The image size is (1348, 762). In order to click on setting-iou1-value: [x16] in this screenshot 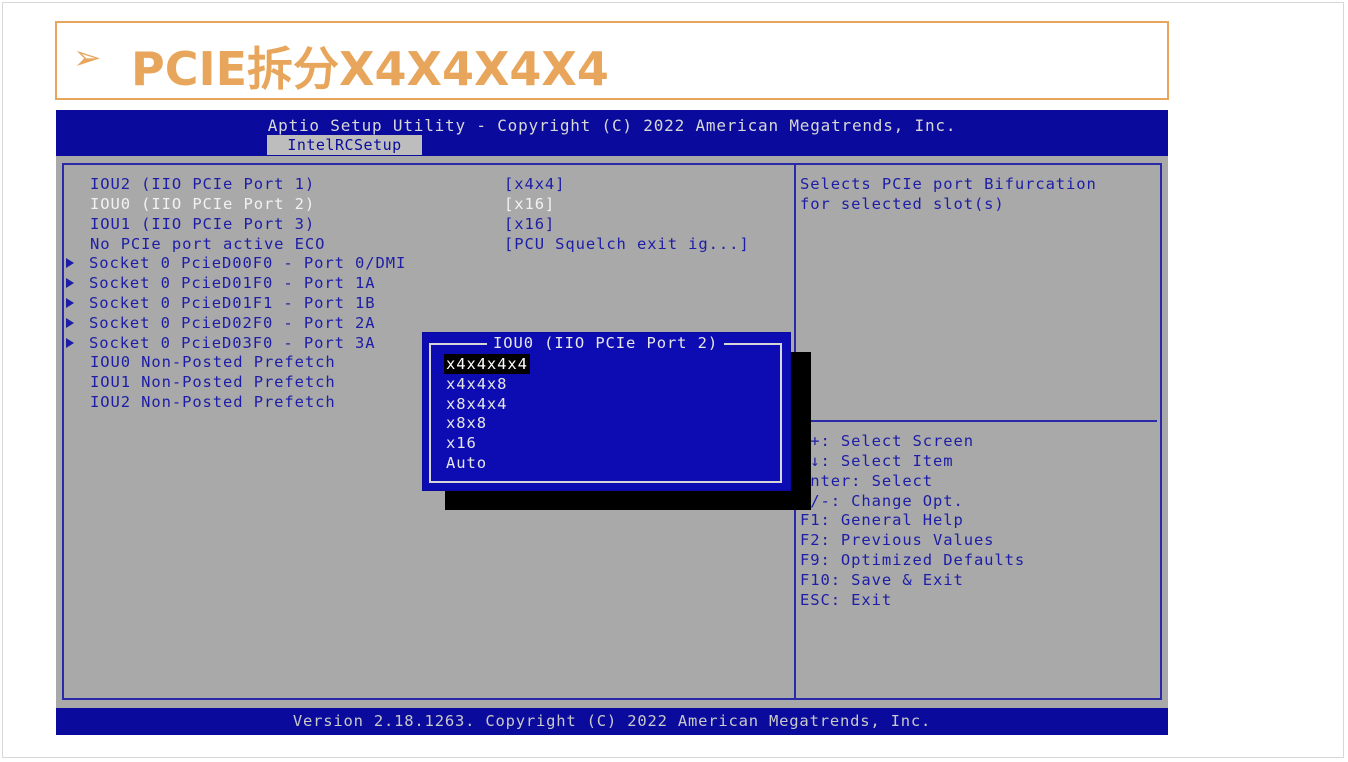, I will do `click(529, 224)`.